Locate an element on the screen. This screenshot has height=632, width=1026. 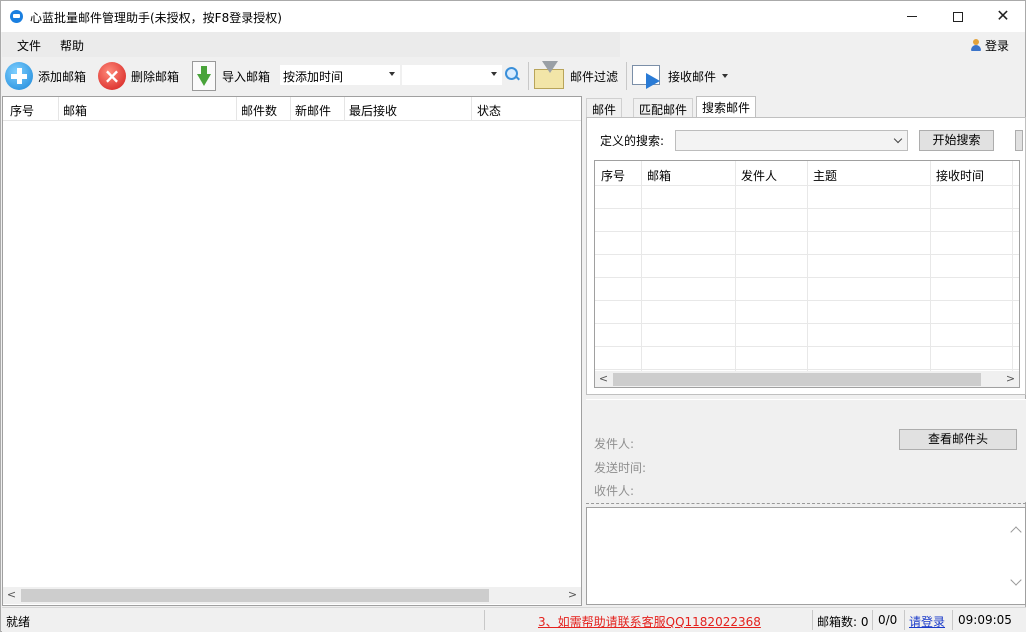
progress-ratio: 0/0 is located at coordinates (888, 620).